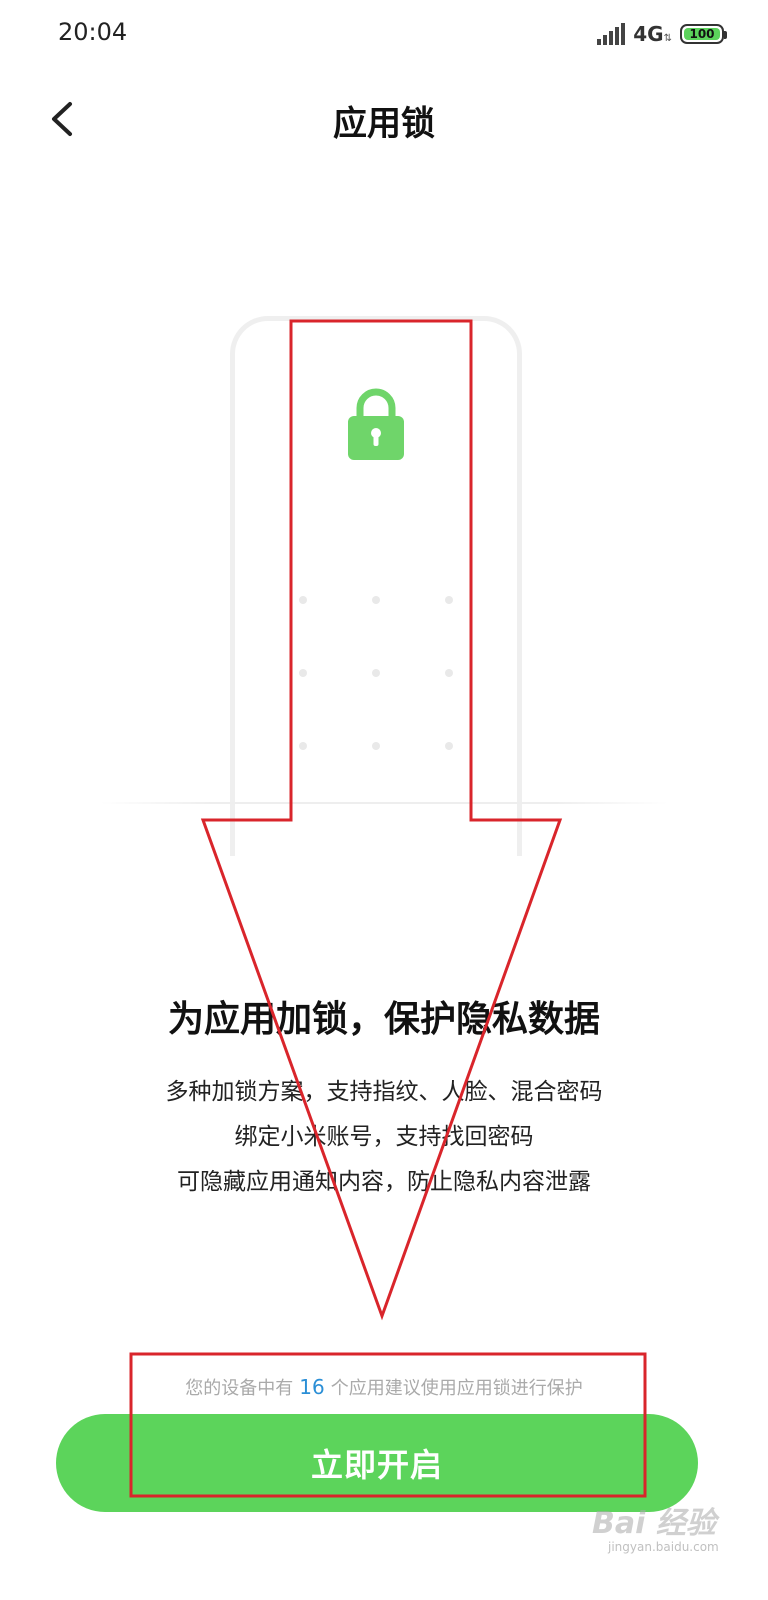 Image resolution: width=768 pixels, height=1600 pixels. Describe the element at coordinates (384, 35) in the screenshot. I see `status-bar: 20:04 4G⇅ 100` at that location.